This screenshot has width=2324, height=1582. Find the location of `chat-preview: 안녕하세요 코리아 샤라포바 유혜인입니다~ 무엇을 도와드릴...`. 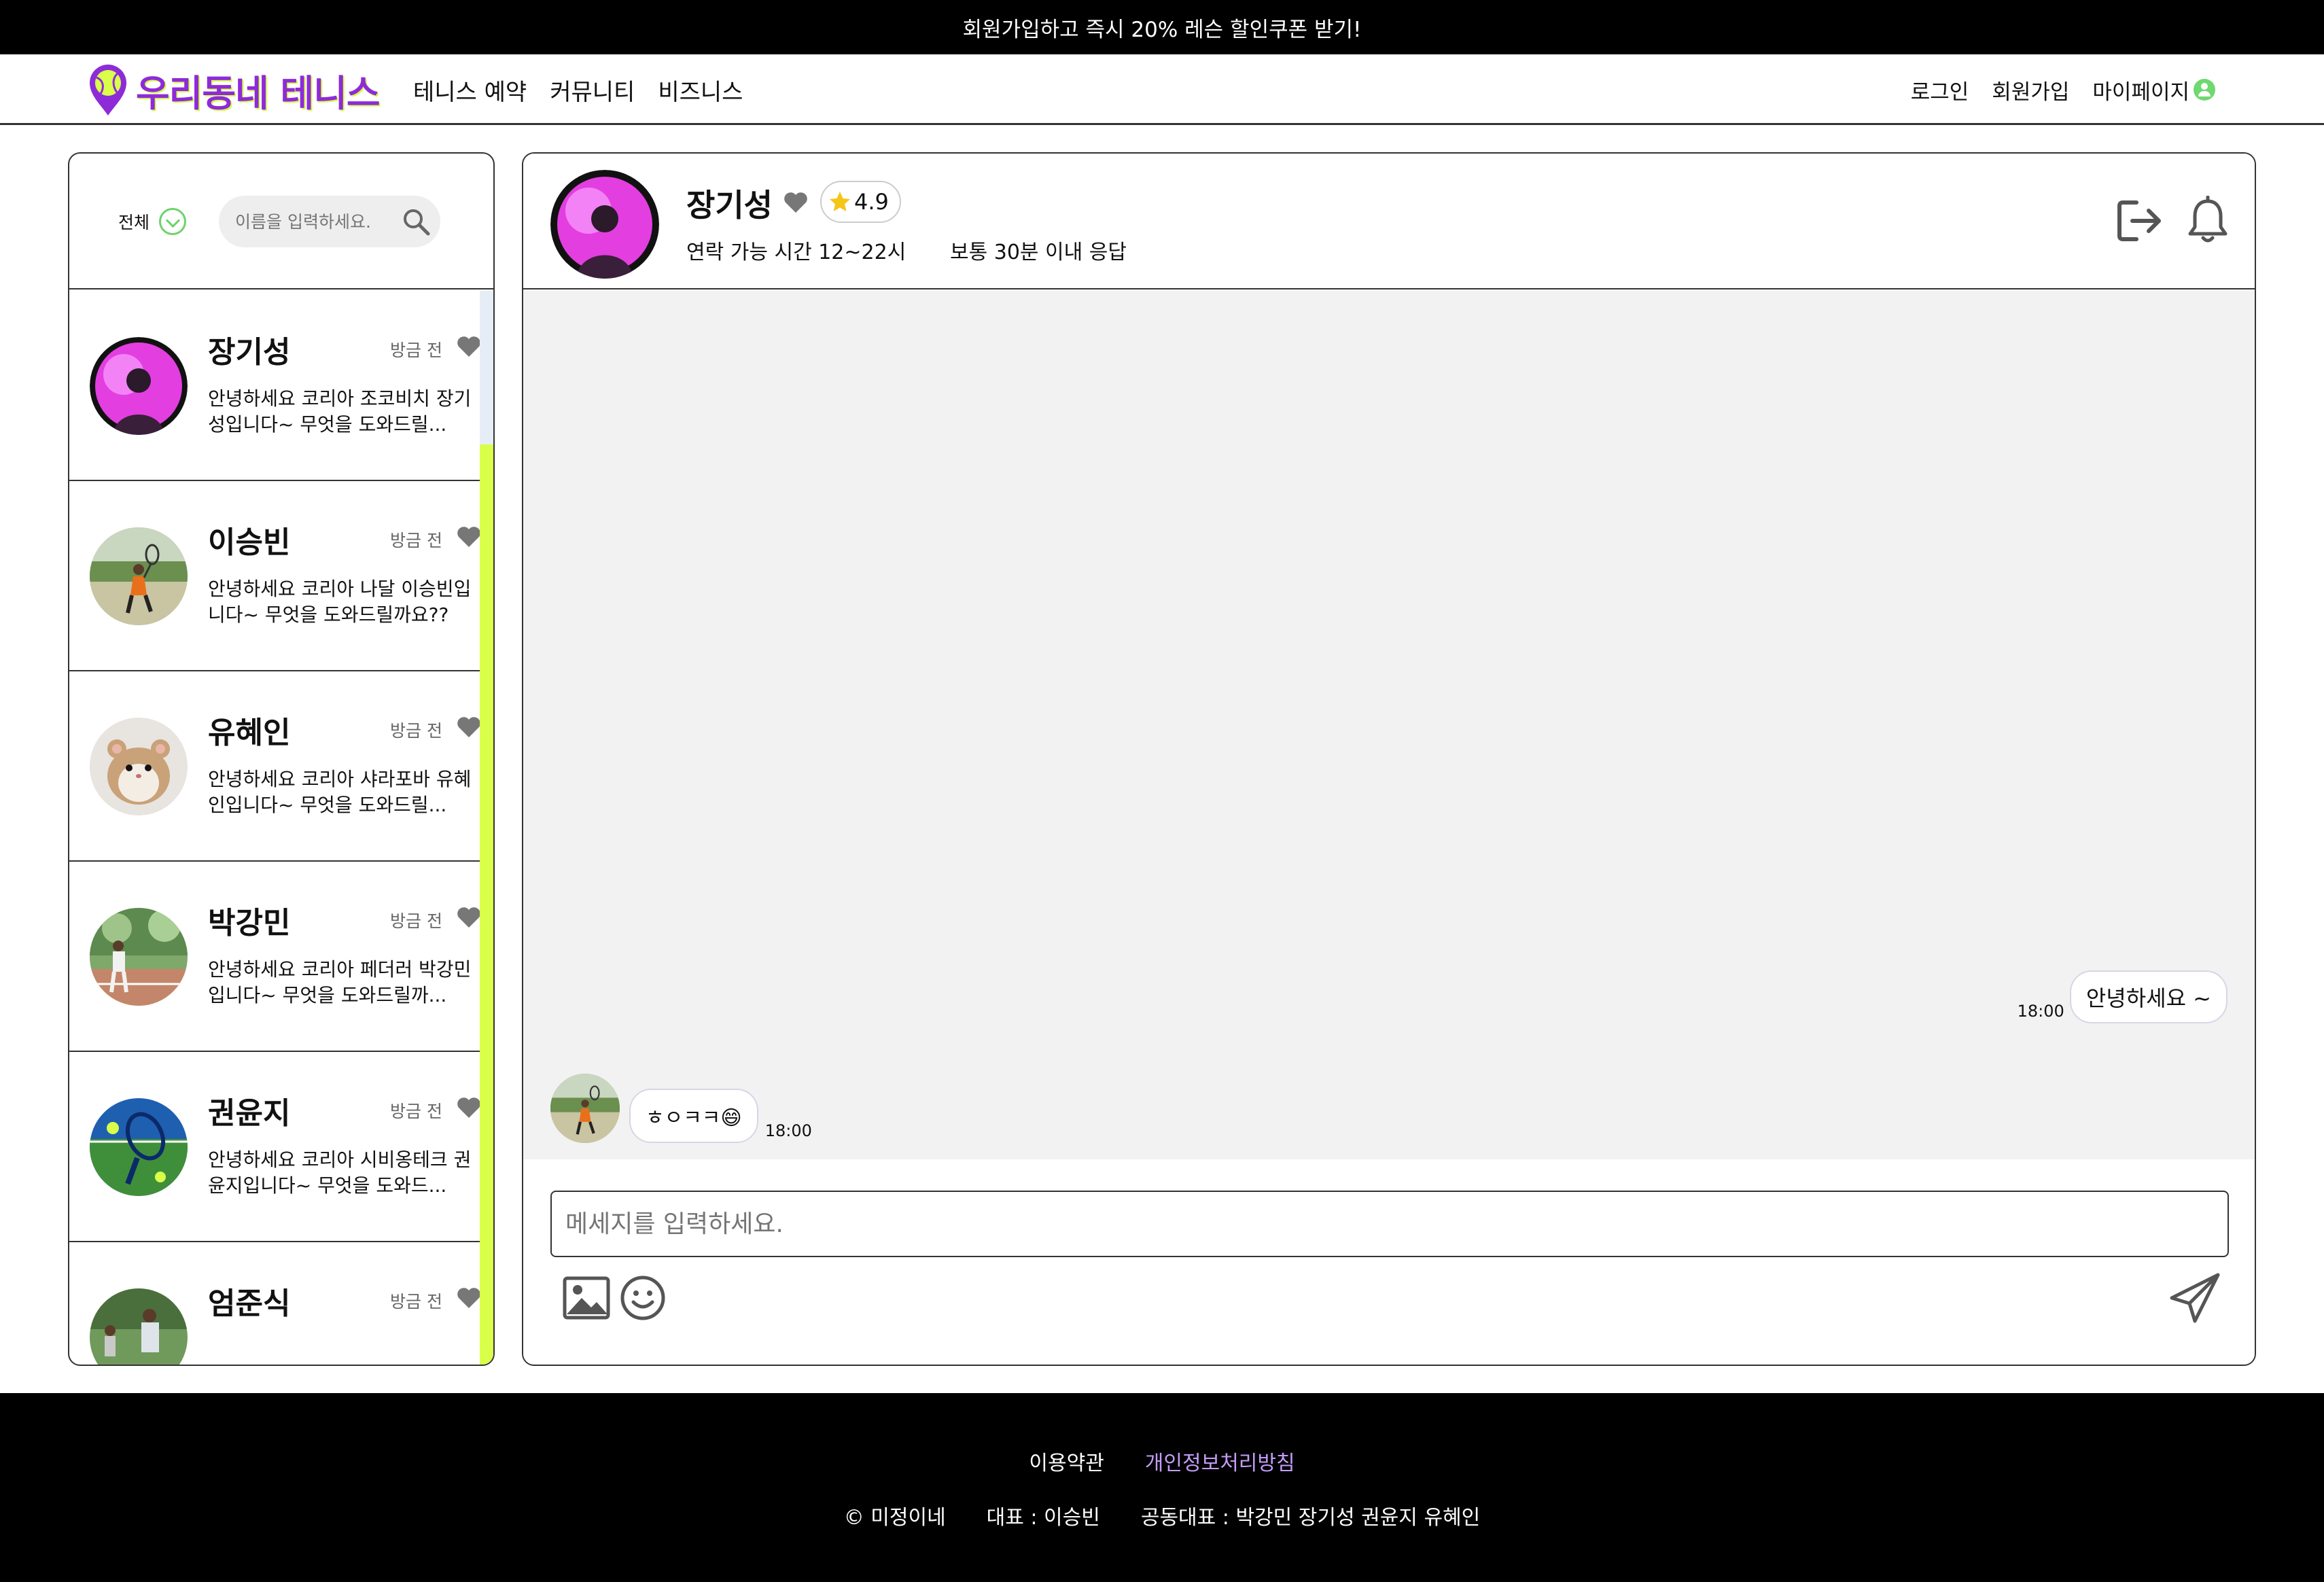

chat-preview: 안녕하세요 코리아 샤라포바 유혜인입니다~ 무엇을 도와드릴... is located at coordinates (340, 792).